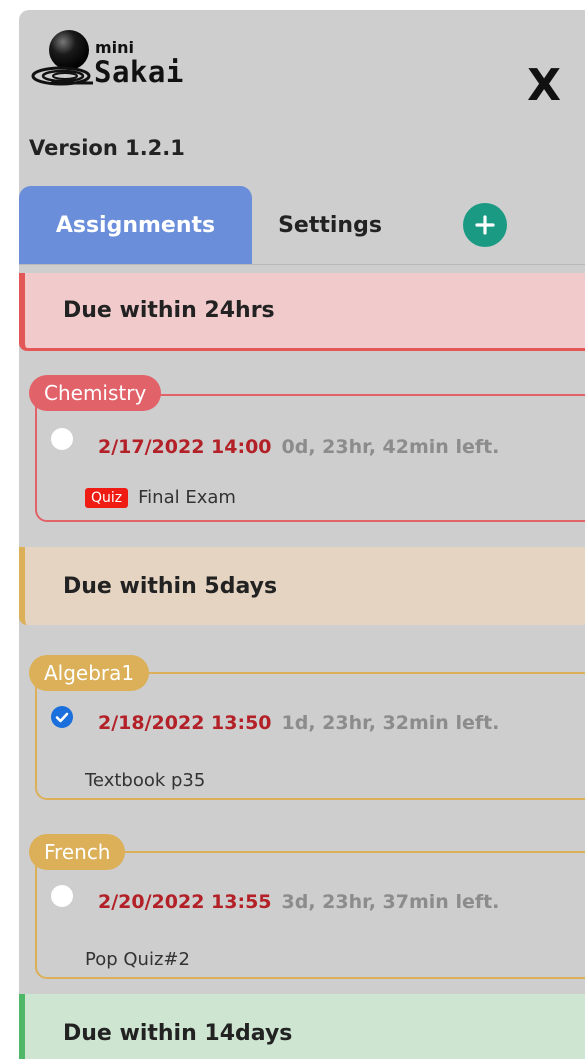 The height and width of the screenshot is (1059, 585). I want to click on checkmark-icon, so click(62, 717).